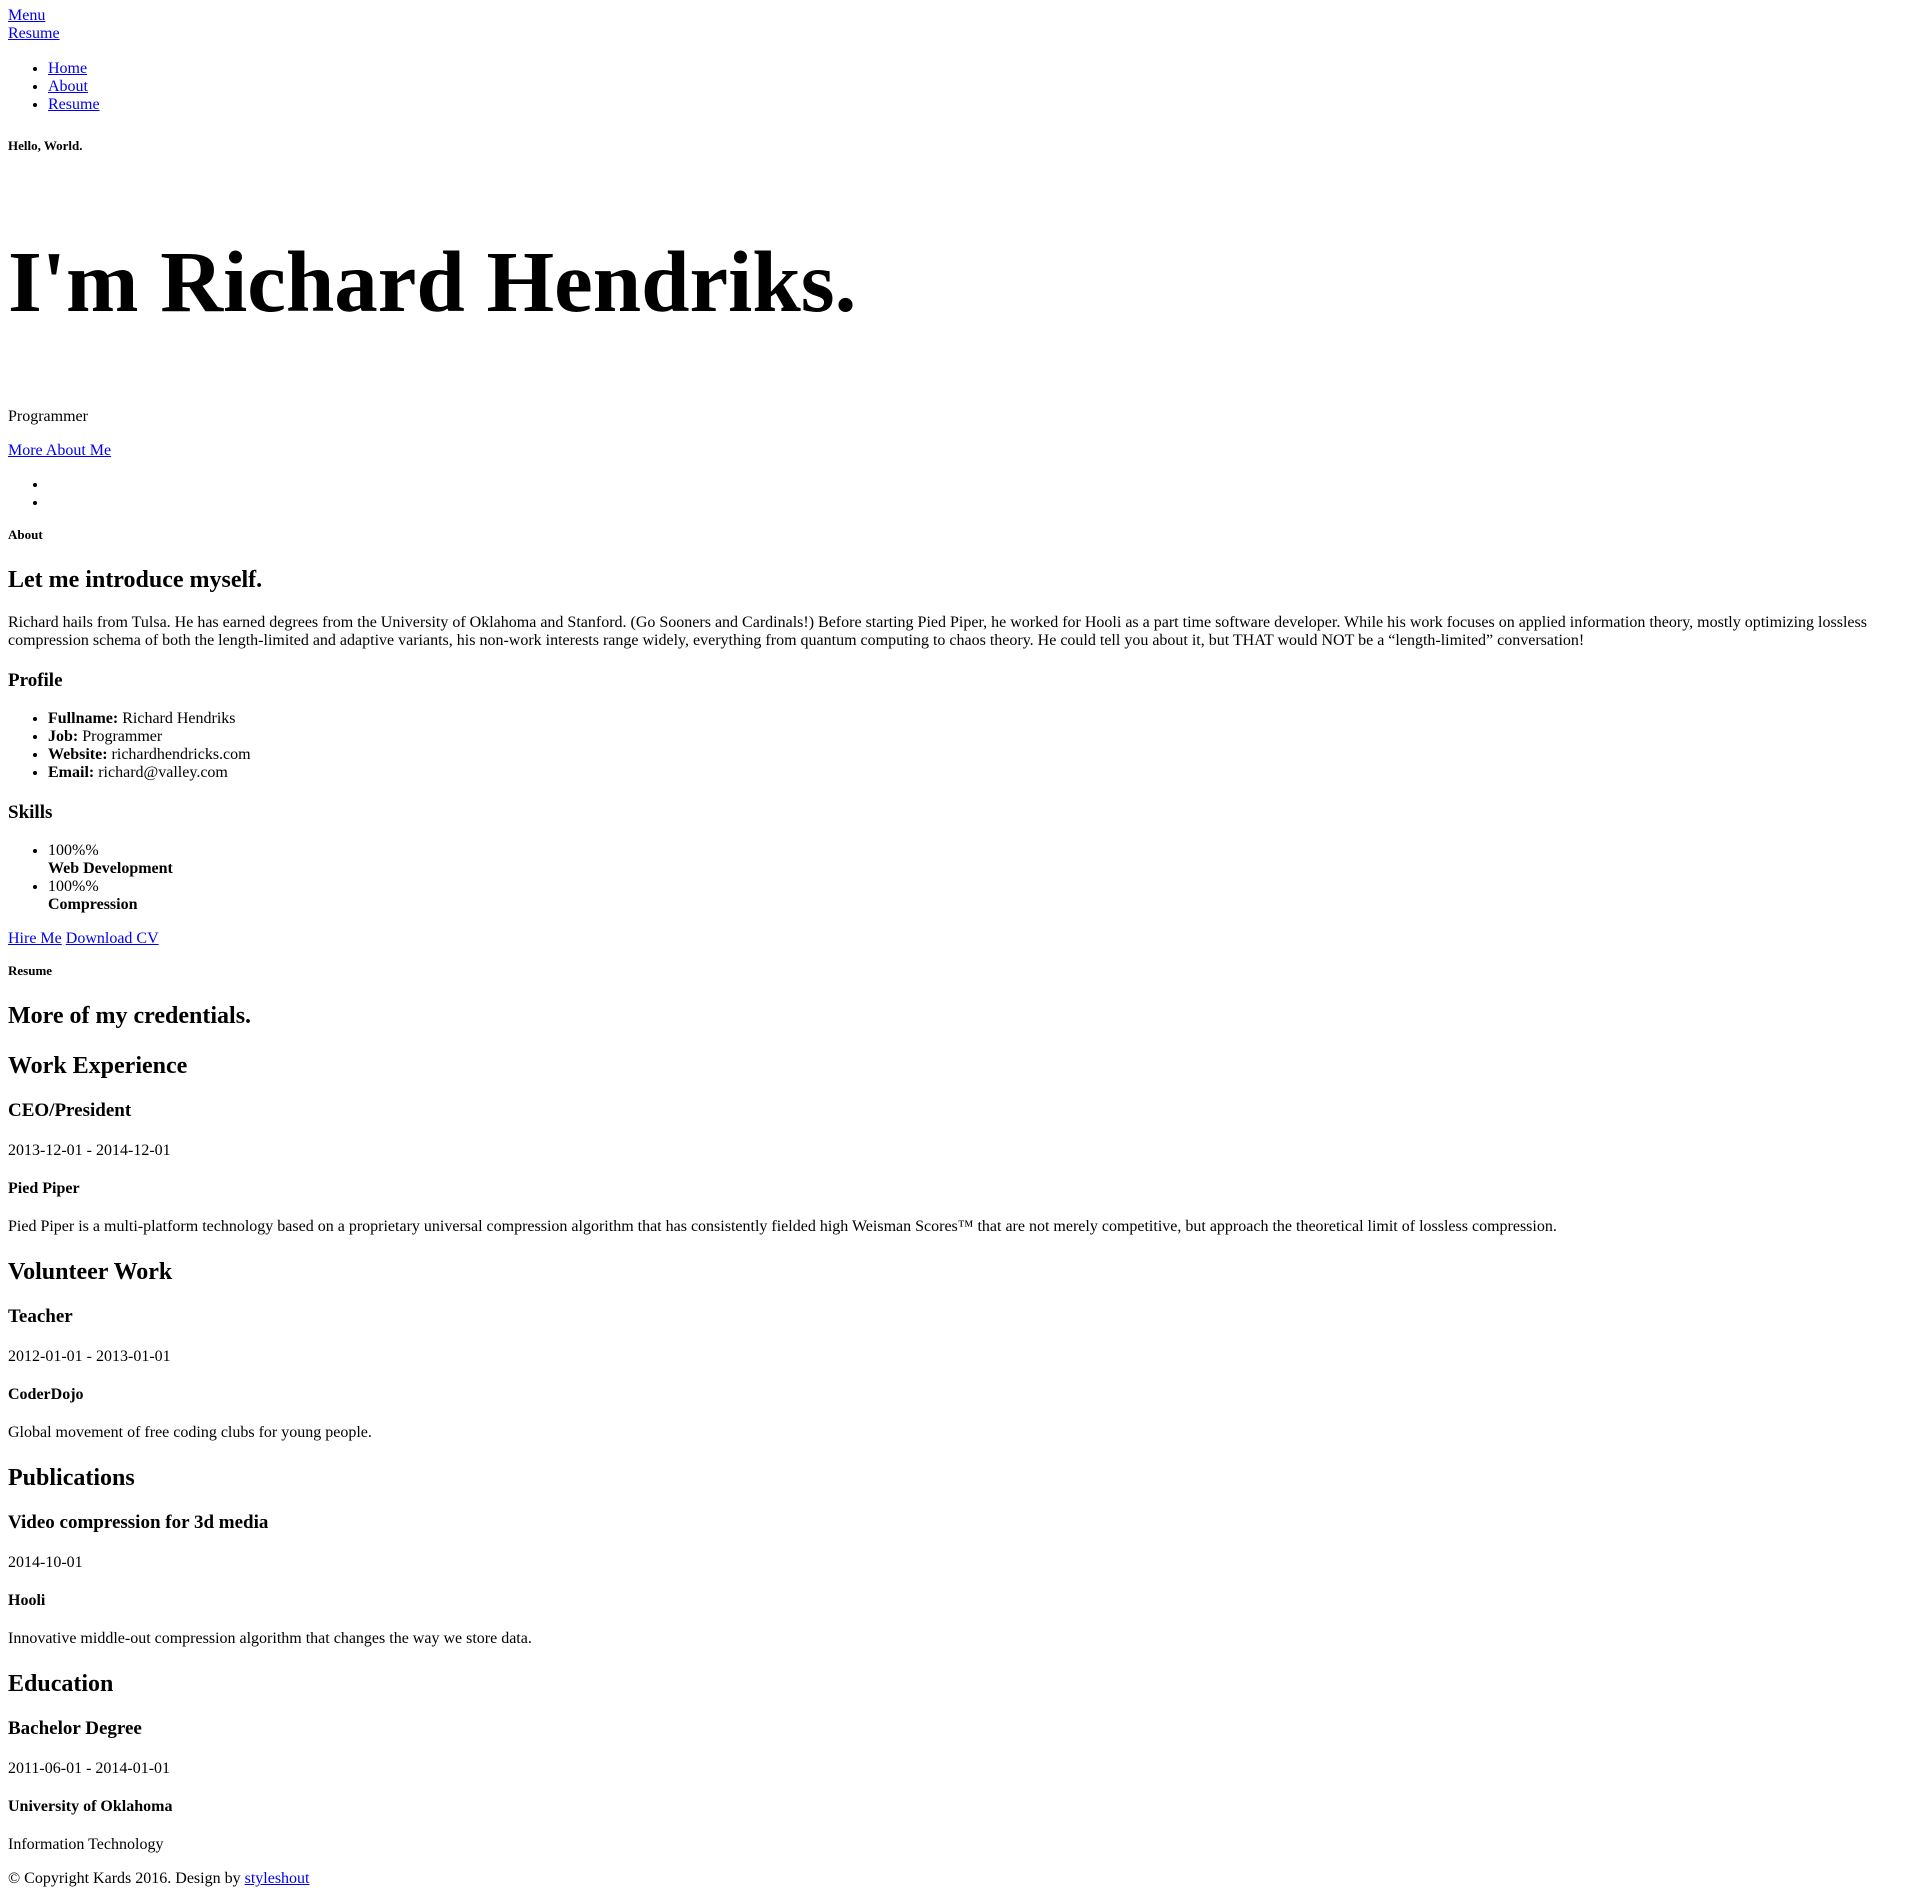 Image resolution: width=1920 pixels, height=1888 pixels. Describe the element at coordinates (980, 737) in the screenshot. I see `profile-item-job: Job: Programmer` at that location.